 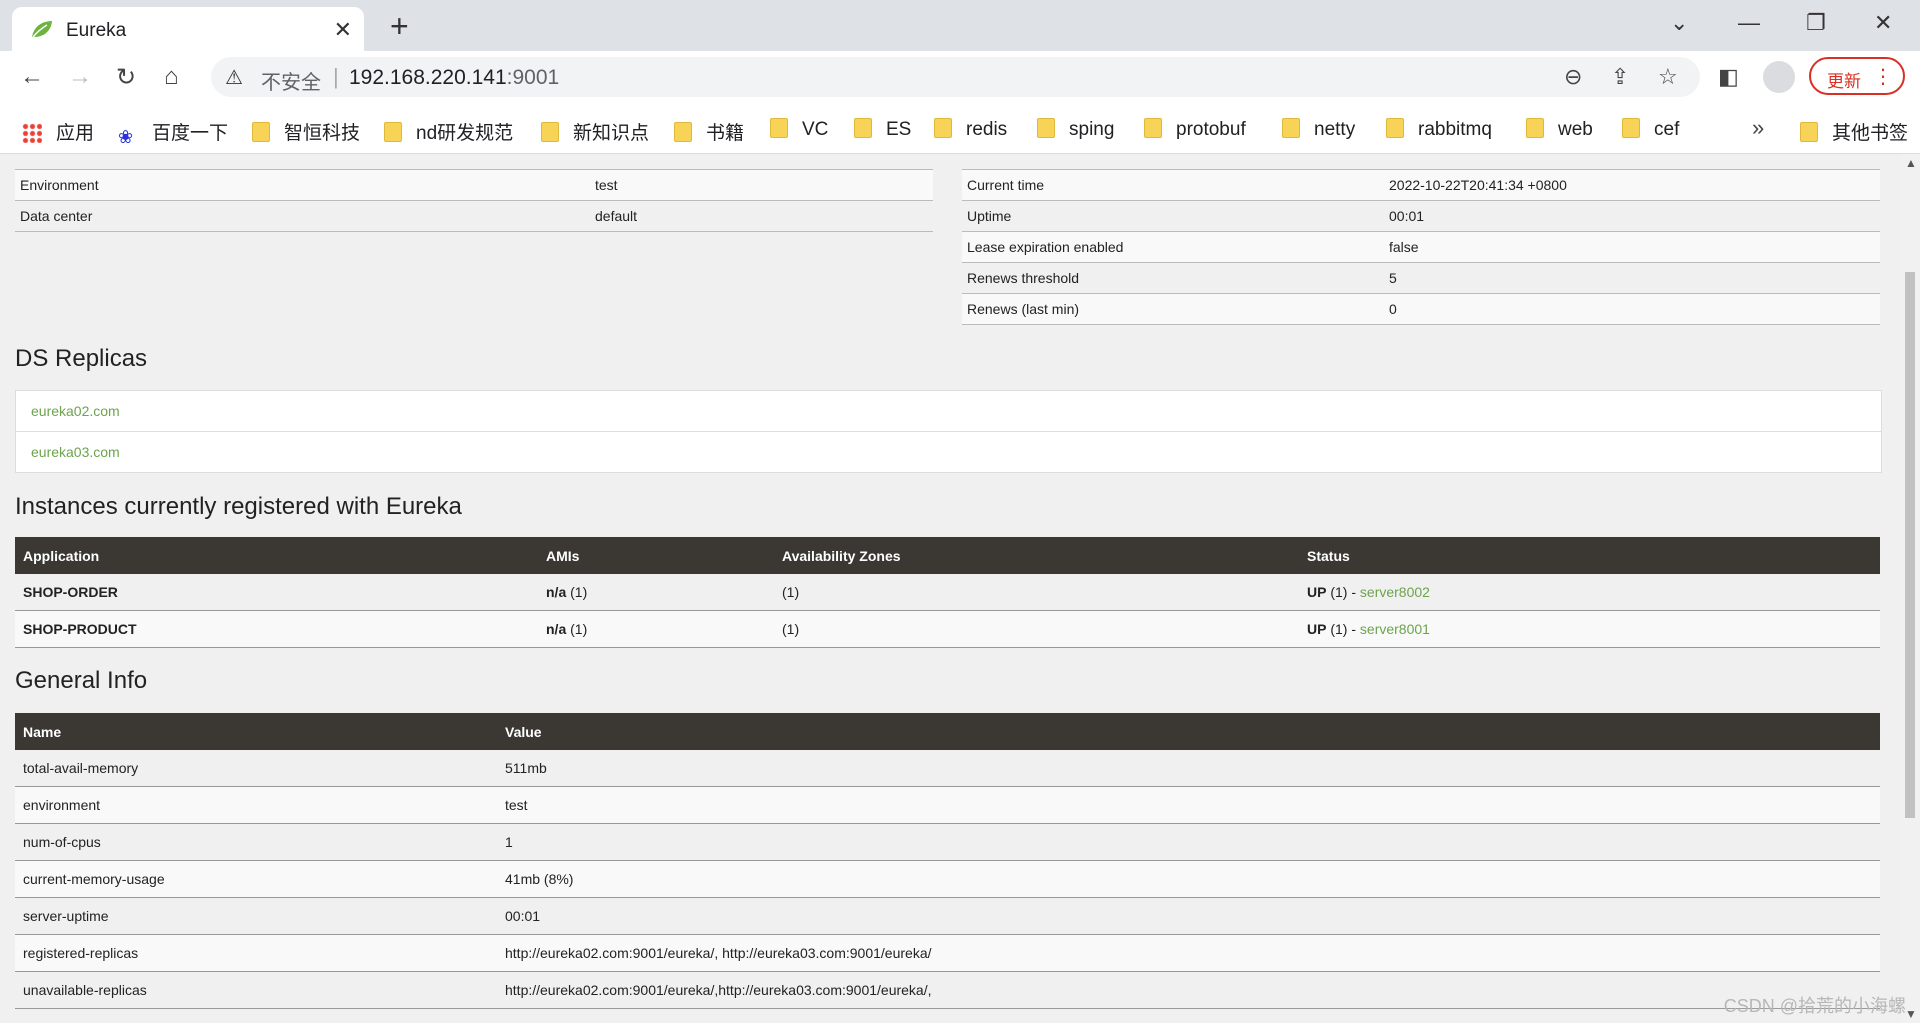 I want to click on vertical-scrollbar: ▲ ▼, so click(x=1910, y=588).